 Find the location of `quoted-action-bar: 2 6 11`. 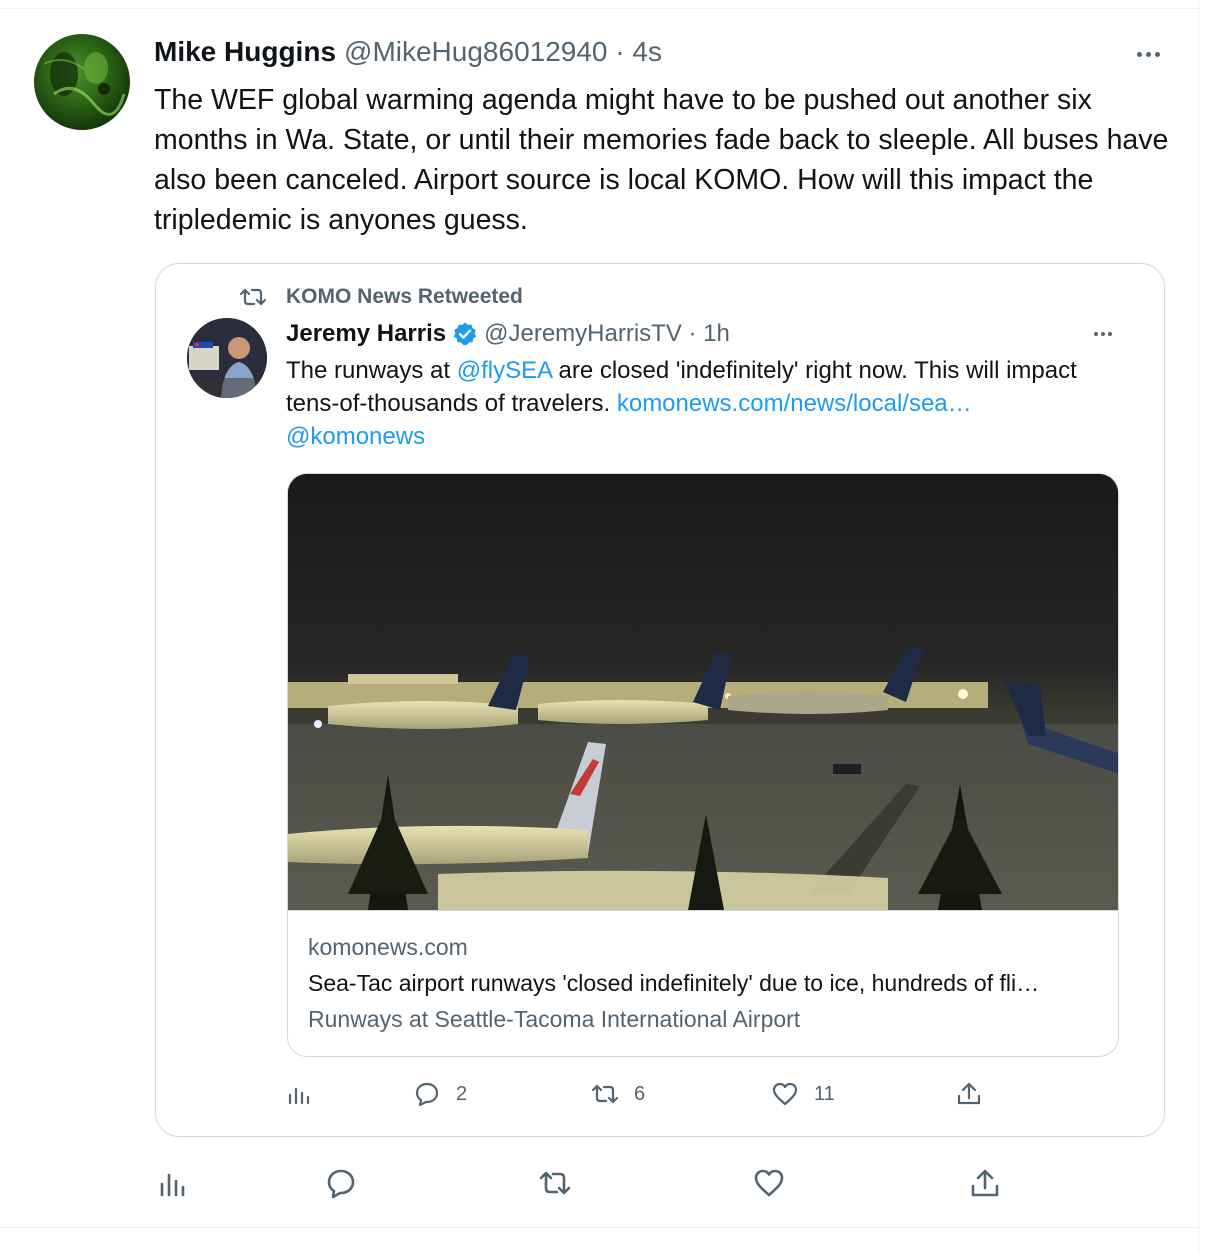

quoted-action-bar: 2 6 11 is located at coordinates (646, 1094).